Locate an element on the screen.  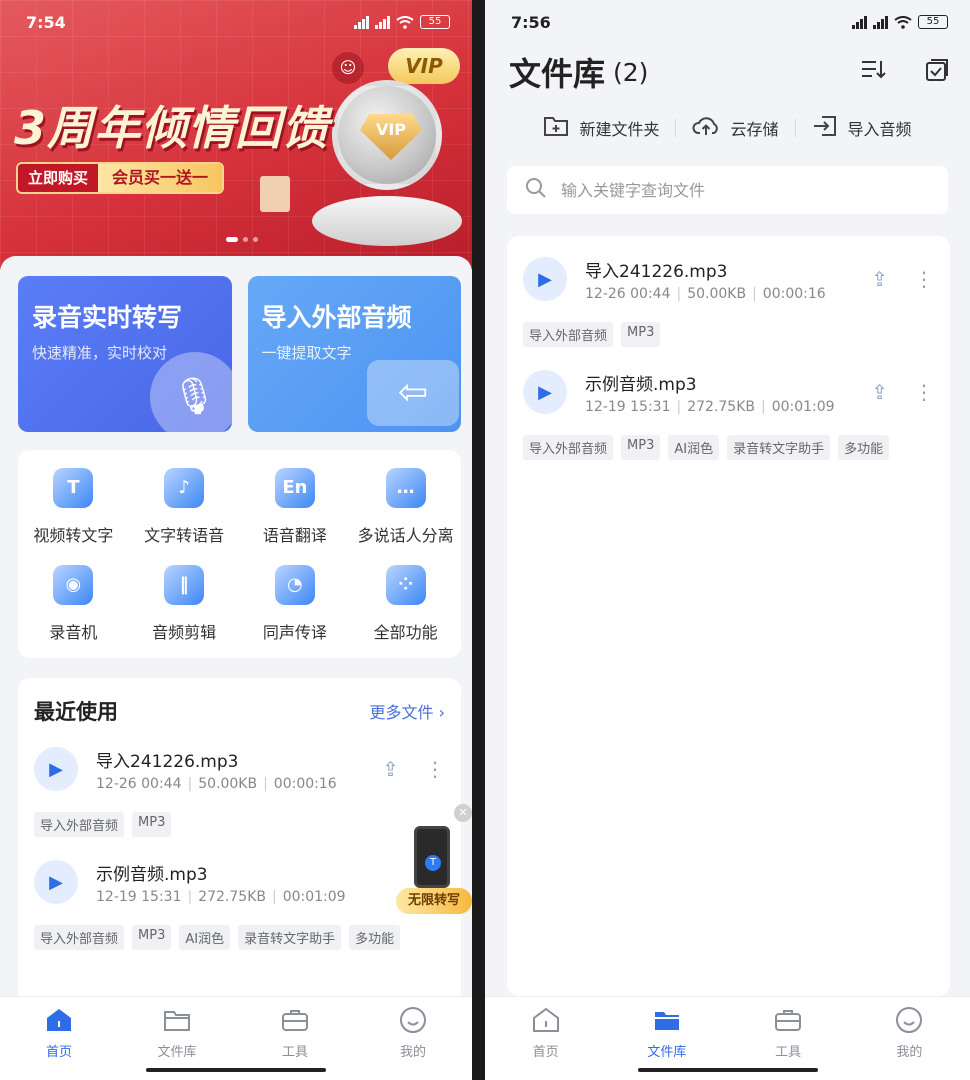
tool-text-to-speech: ♪ 文字转语音 is located at coordinates (184, 510).